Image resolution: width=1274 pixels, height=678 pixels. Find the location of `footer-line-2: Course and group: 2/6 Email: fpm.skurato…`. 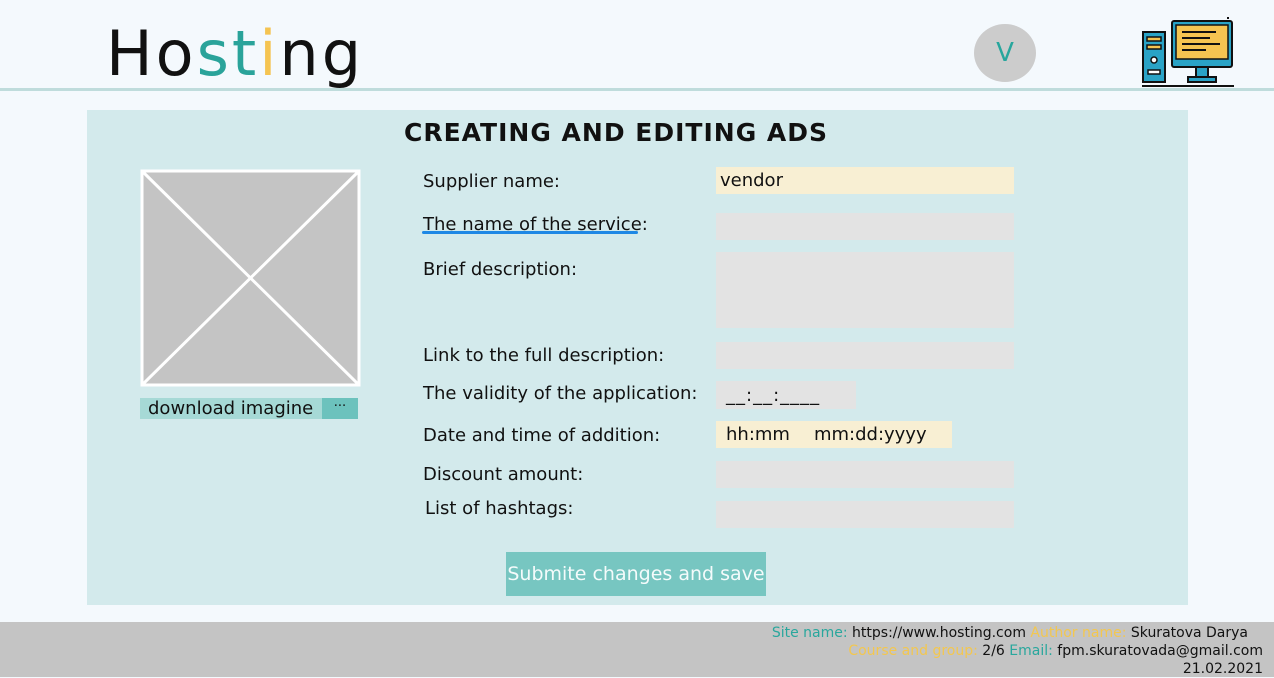

footer-line-2: Course and group: 2/6 Email: fpm.skurato… is located at coordinates (1055, 651).